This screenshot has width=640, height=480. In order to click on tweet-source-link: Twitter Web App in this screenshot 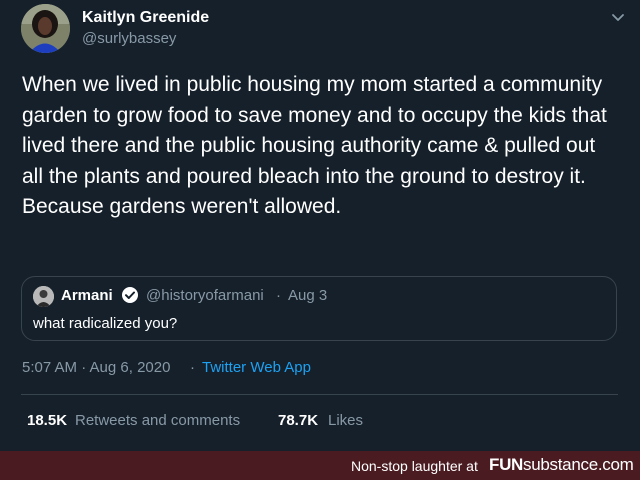, I will do `click(256, 367)`.